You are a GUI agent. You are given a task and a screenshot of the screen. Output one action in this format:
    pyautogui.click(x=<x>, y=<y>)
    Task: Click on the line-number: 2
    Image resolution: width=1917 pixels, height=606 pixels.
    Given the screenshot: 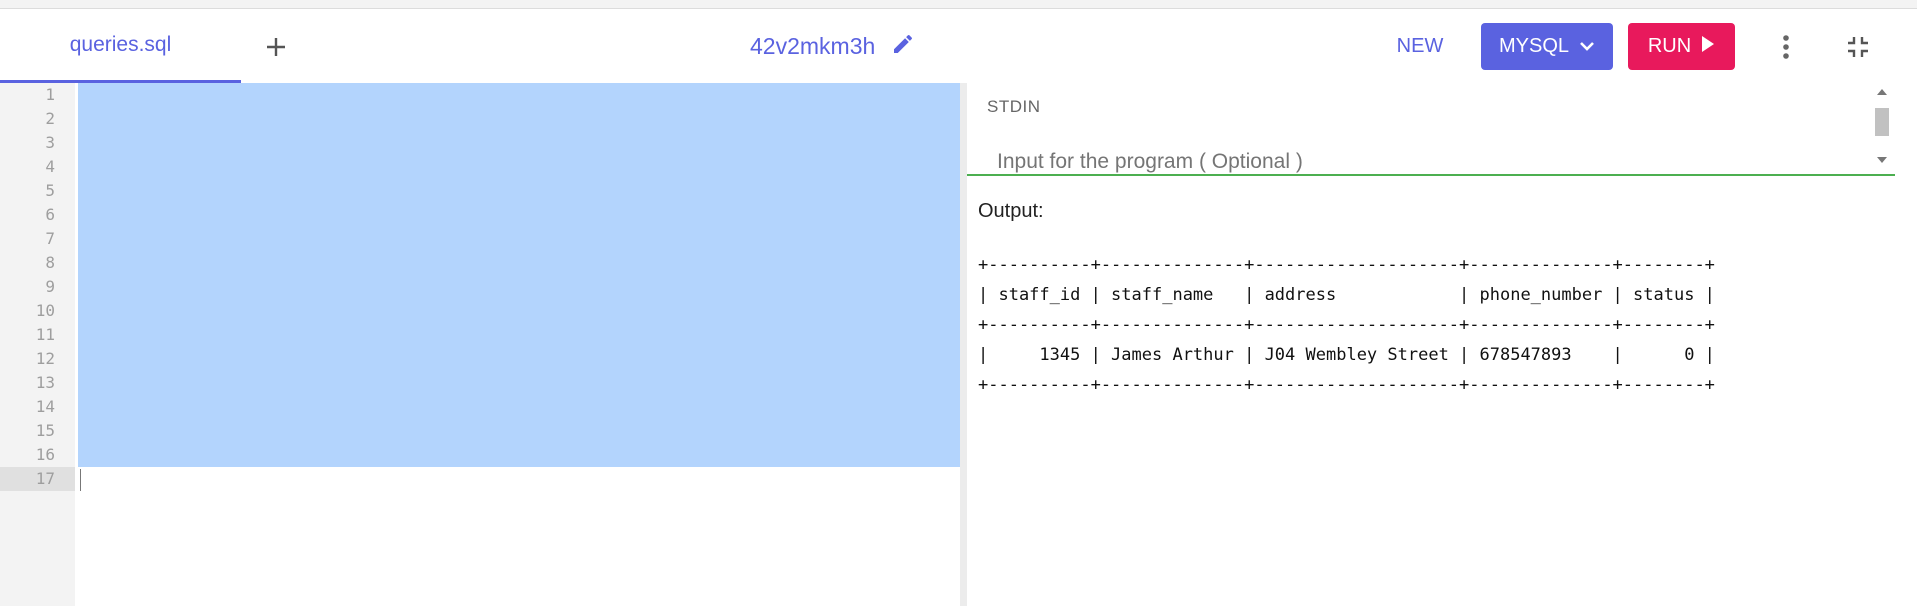 What is the action you would take?
    pyautogui.click(x=50, y=118)
    